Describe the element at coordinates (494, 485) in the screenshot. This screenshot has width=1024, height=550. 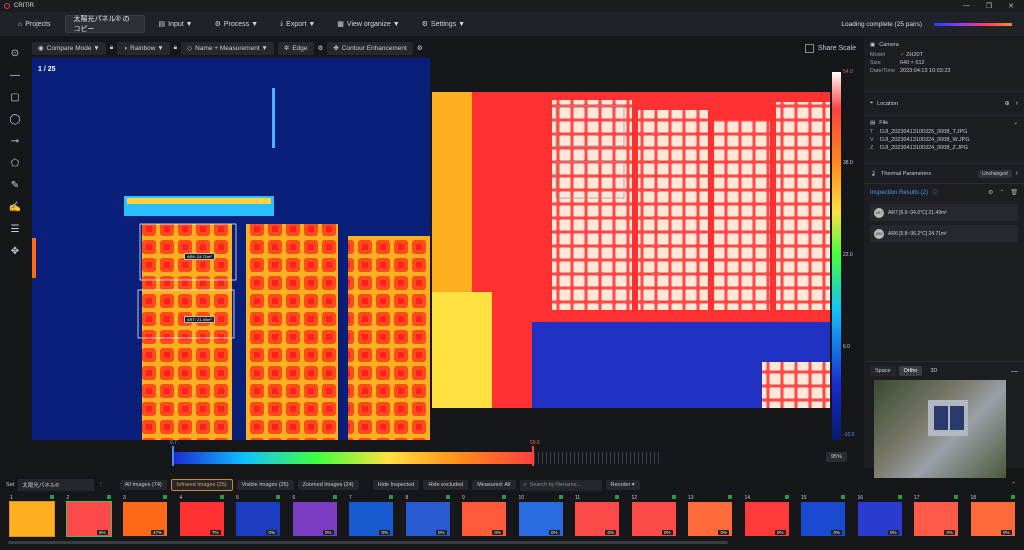
I see `measured-filter: Measured: All` at that location.